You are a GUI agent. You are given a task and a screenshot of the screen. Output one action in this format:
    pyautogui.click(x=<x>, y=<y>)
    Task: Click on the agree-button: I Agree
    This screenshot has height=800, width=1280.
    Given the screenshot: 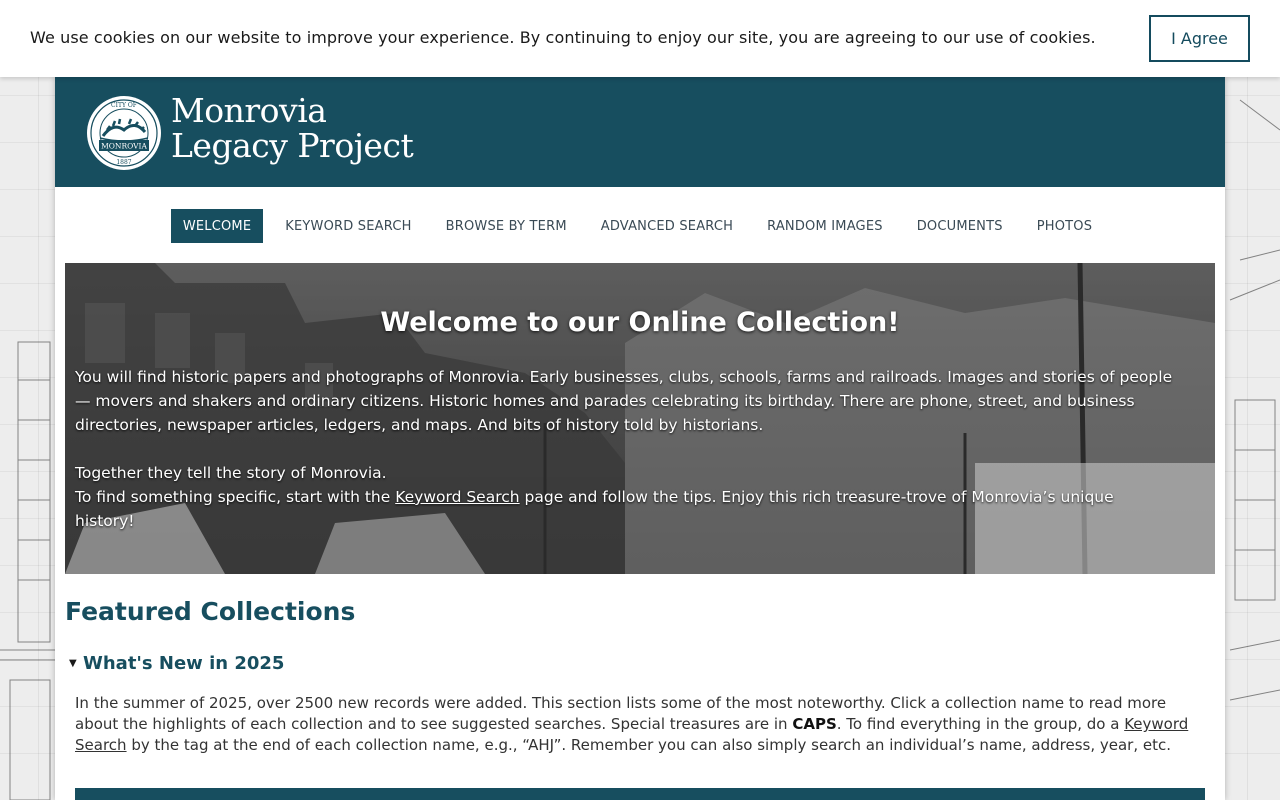 What is the action you would take?
    pyautogui.click(x=1199, y=38)
    